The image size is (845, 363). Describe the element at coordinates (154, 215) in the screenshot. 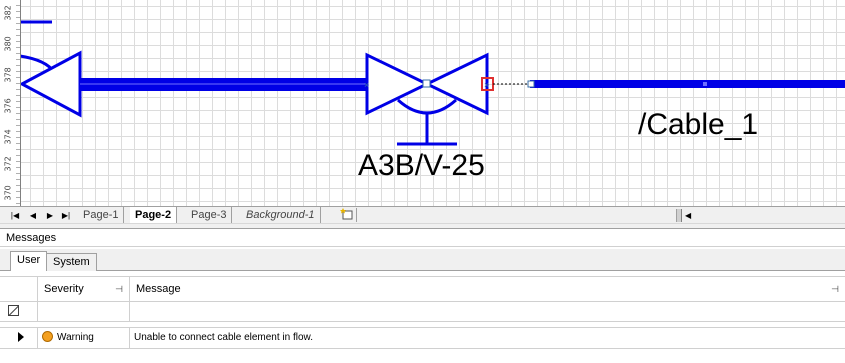

I see `tab-page-2: Page-2` at that location.